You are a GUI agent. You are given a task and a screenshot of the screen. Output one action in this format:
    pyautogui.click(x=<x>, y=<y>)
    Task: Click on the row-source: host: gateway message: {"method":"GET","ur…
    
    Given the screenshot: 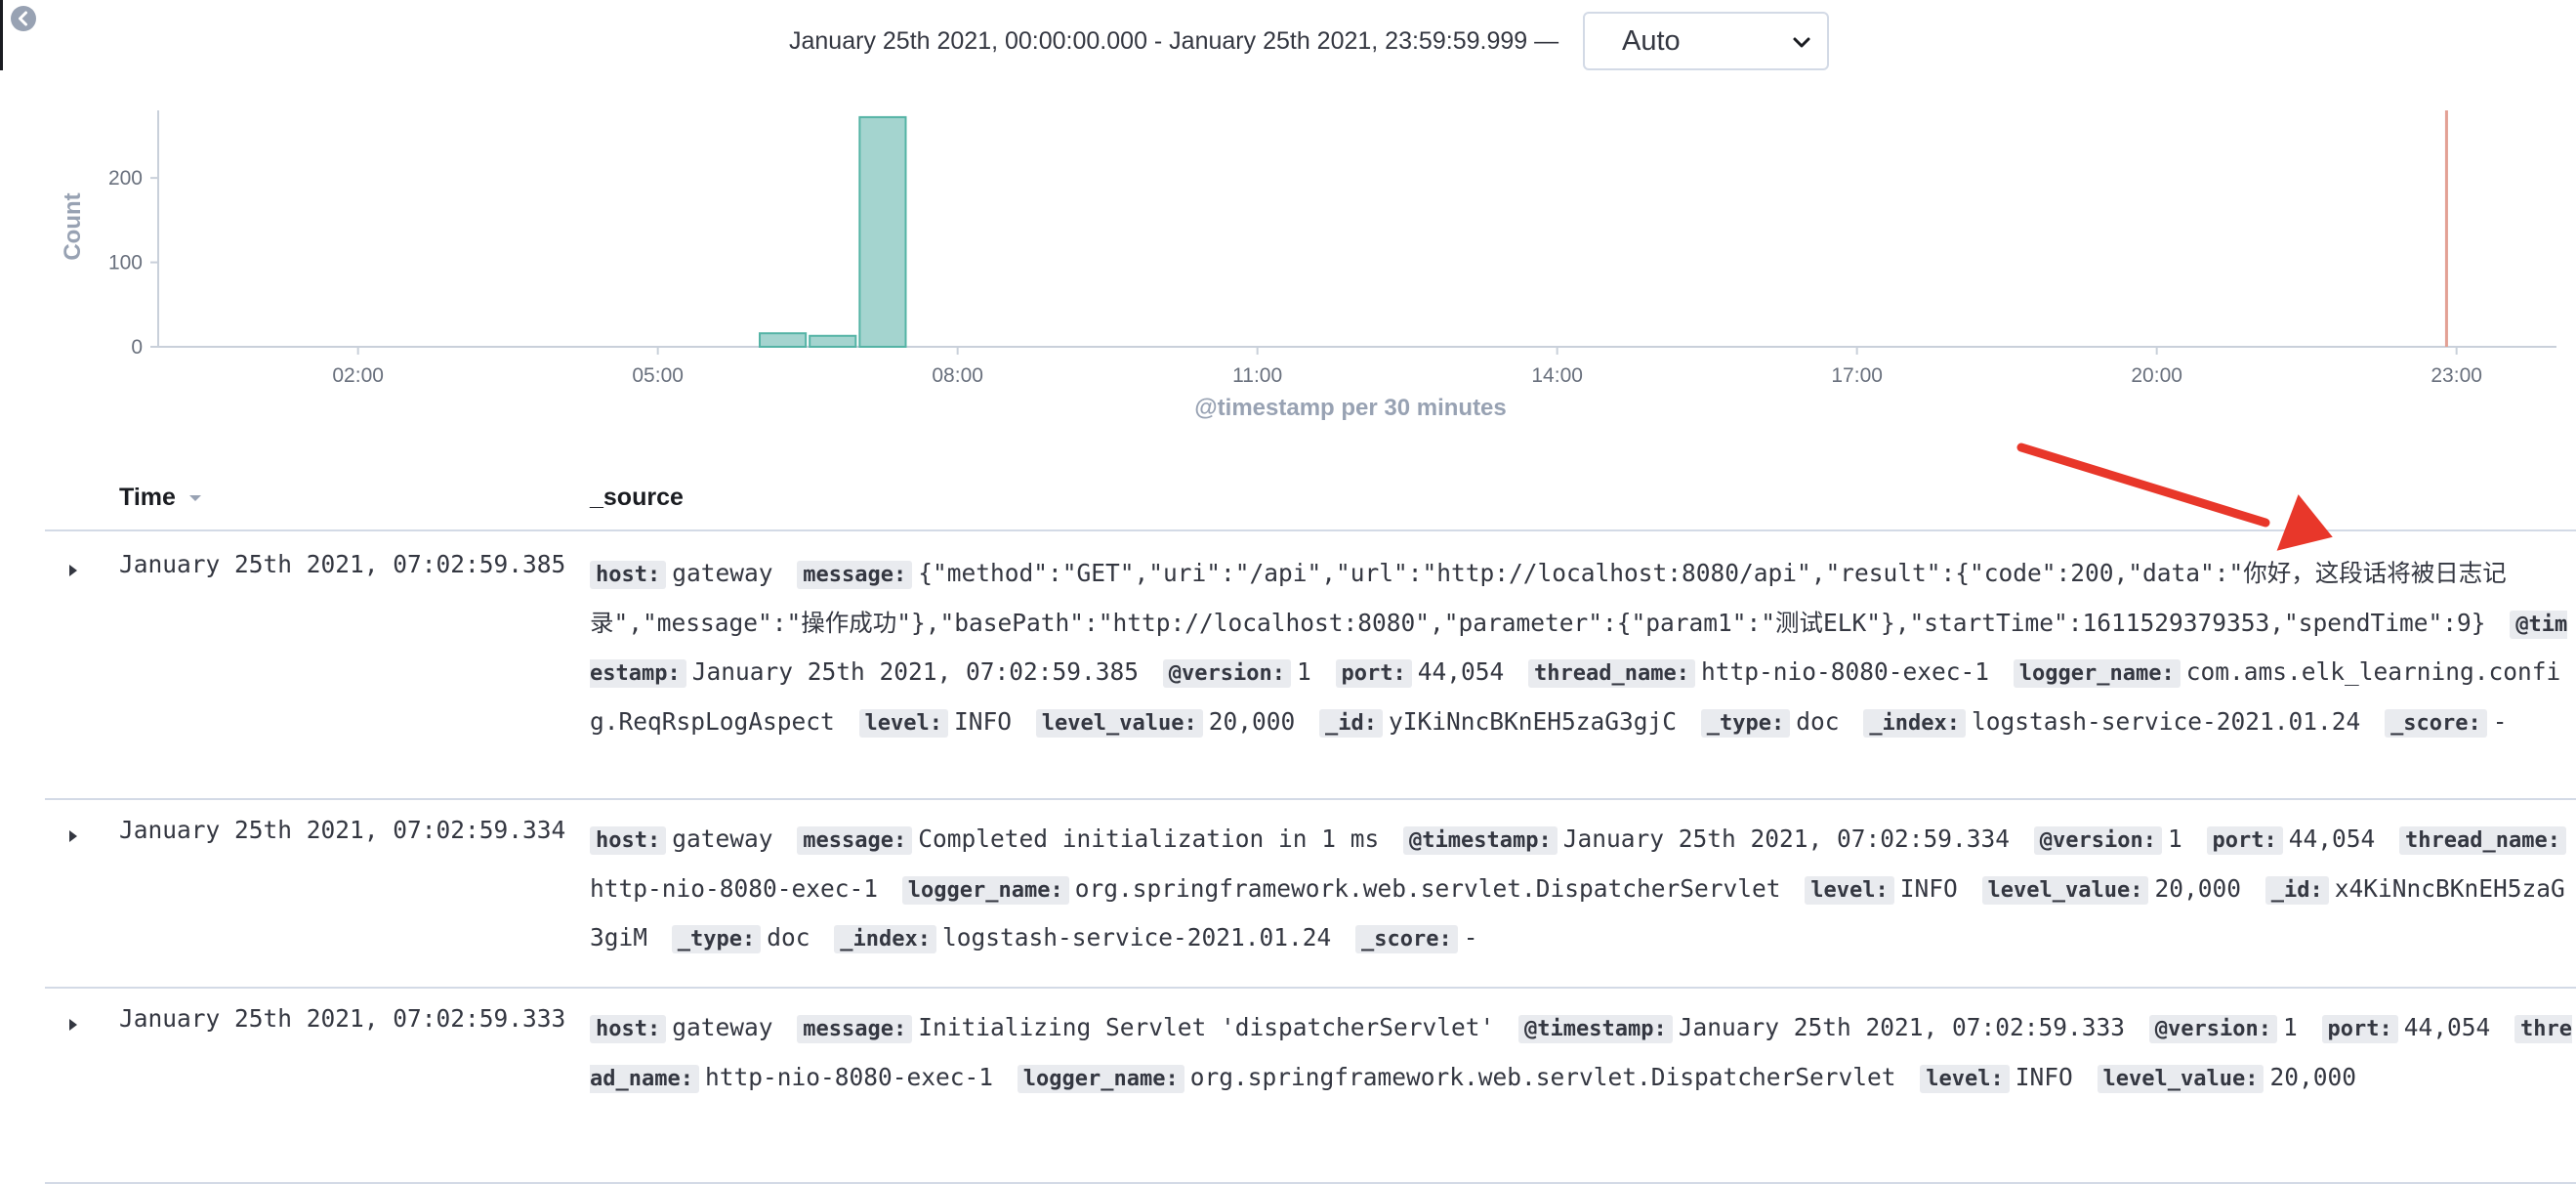 What is the action you would take?
    pyautogui.click(x=1581, y=648)
    